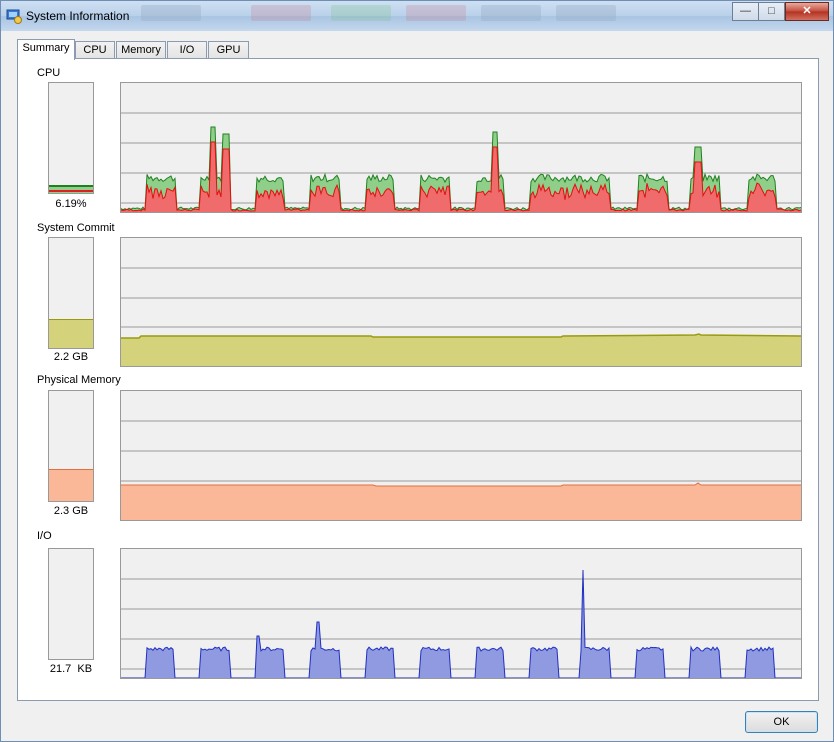 This screenshot has width=834, height=742. I want to click on title-bar: System Information — □ ✕, so click(417, 16).